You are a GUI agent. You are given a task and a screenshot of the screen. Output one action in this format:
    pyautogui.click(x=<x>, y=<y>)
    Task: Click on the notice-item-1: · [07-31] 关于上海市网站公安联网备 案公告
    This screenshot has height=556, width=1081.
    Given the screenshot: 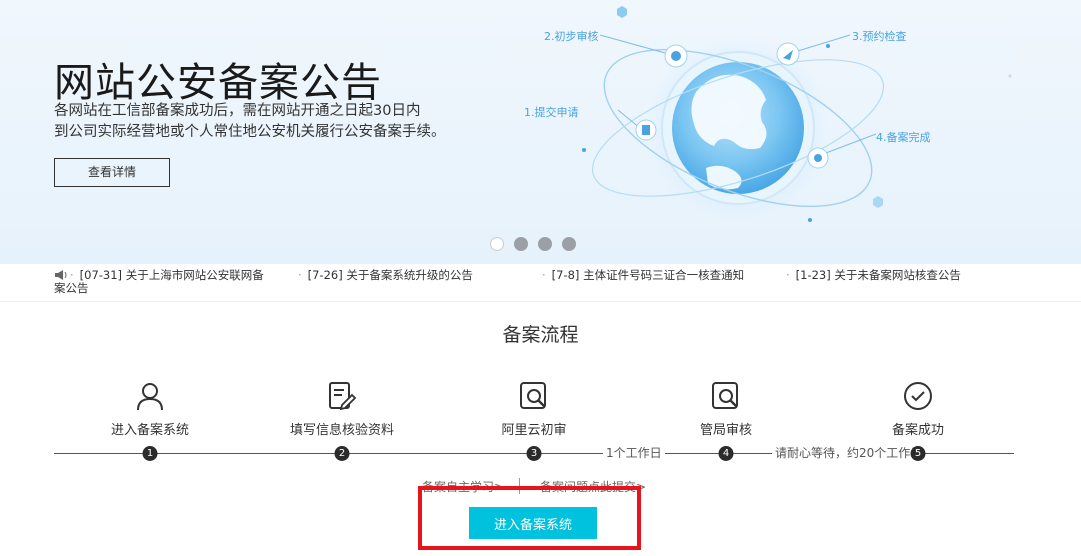 What is the action you would take?
    pyautogui.click(x=167, y=281)
    